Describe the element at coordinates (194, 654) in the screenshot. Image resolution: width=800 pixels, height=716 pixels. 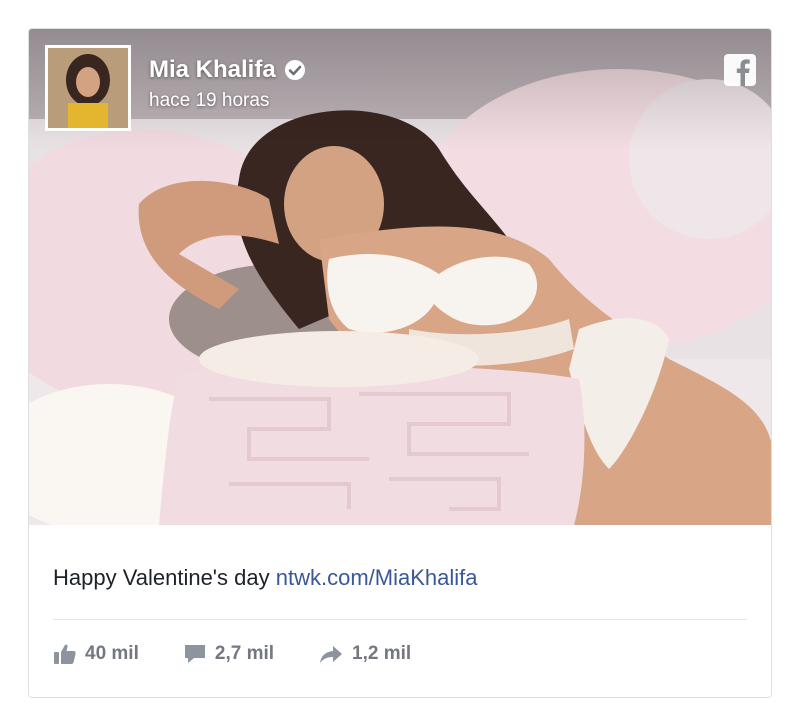
I see `comment-icon` at that location.